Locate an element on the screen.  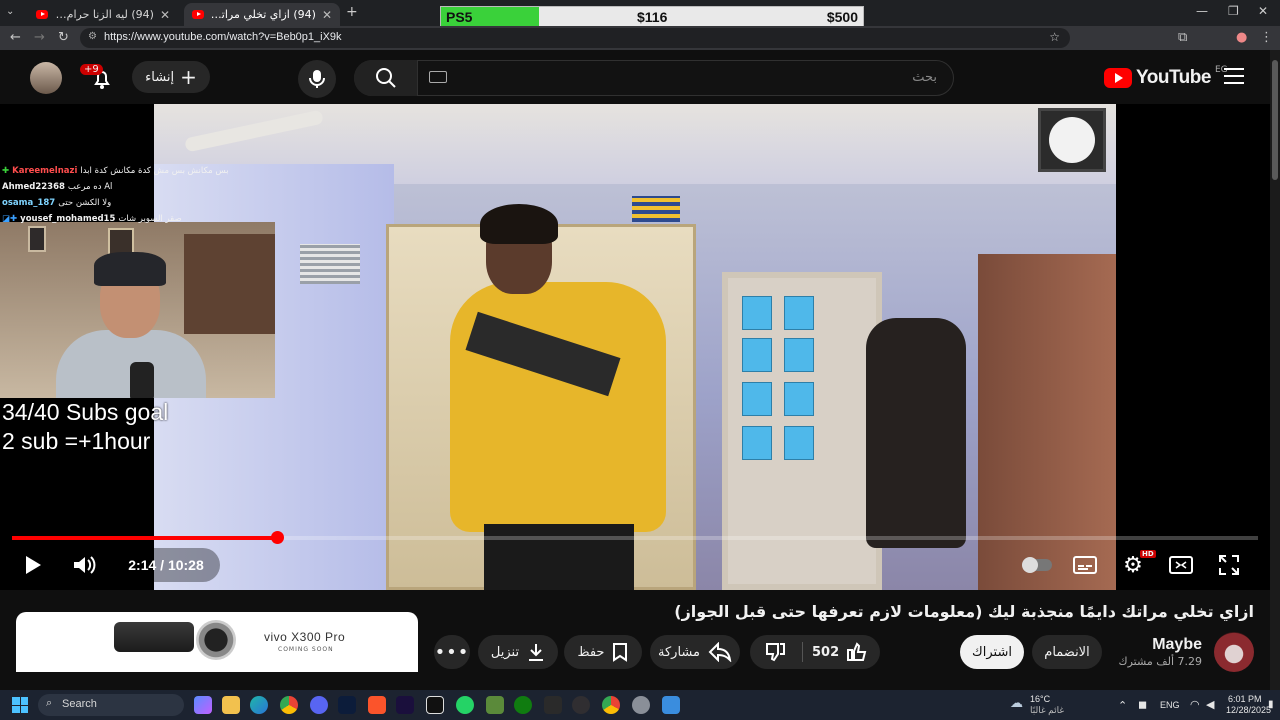
windows-start-icon is located at coordinates (20, 705).